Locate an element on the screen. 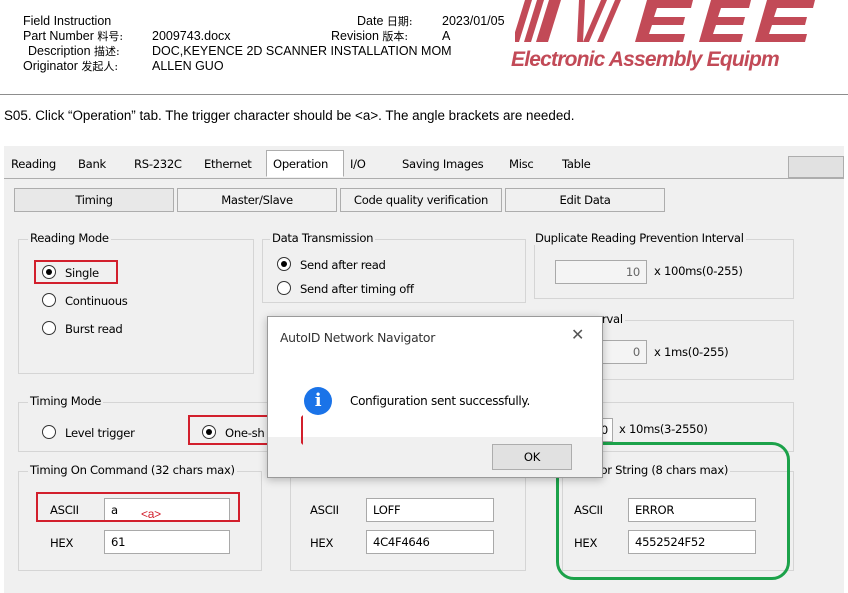 The width and height of the screenshot is (848, 593). tab-saving-images: Saving Images is located at coordinates (443, 164).